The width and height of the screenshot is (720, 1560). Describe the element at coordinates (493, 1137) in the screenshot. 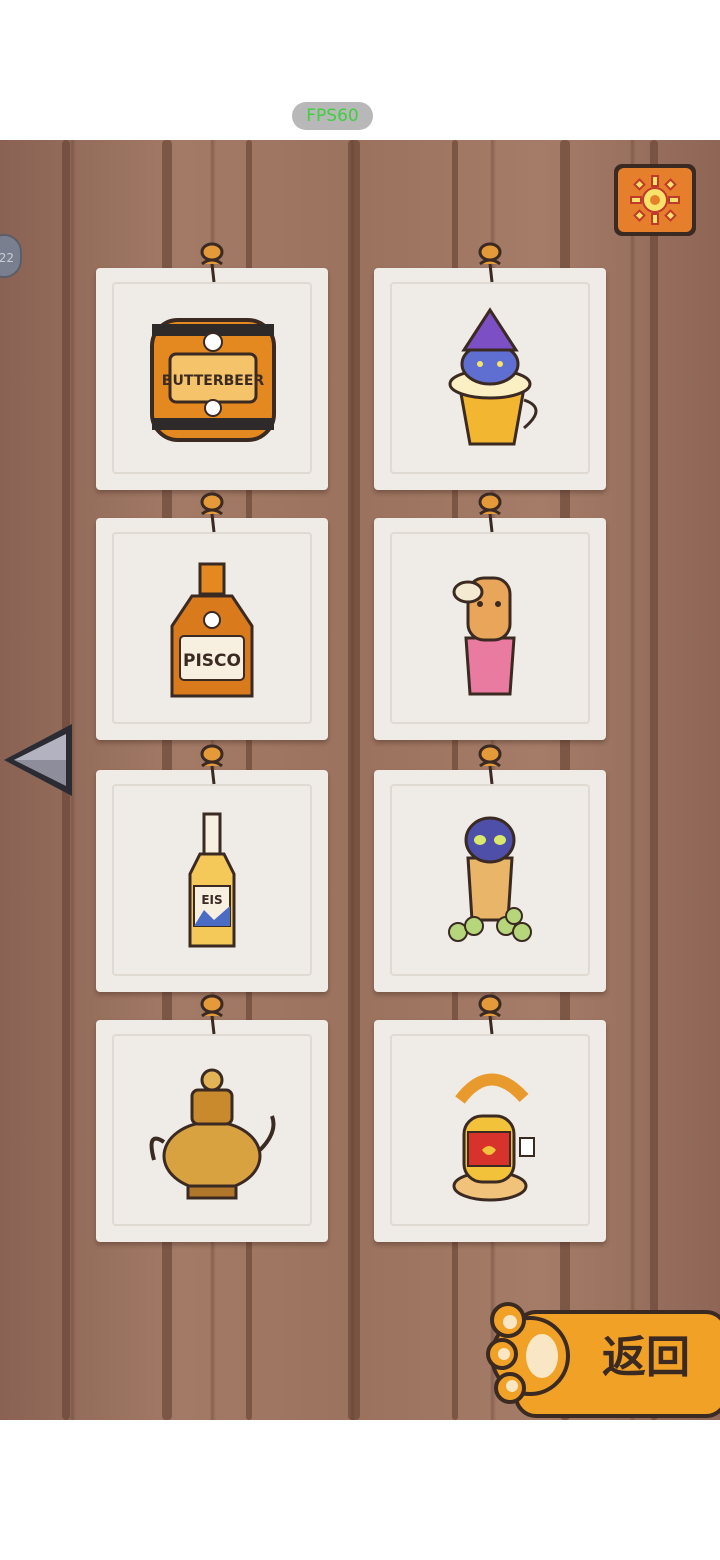

I see `croissant-cat-drink-icon` at that location.